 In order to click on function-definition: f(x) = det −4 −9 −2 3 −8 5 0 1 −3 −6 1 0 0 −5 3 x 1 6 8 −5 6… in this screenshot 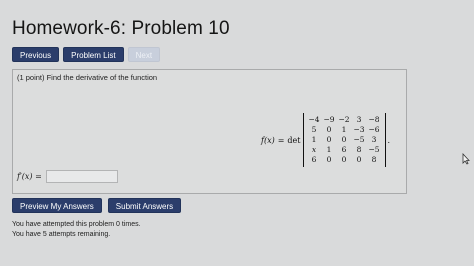, I will do `click(325, 140)`.